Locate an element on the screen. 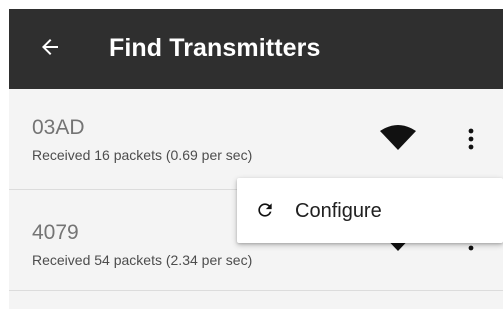  wifi-signal-icon is located at coordinates (398, 137).